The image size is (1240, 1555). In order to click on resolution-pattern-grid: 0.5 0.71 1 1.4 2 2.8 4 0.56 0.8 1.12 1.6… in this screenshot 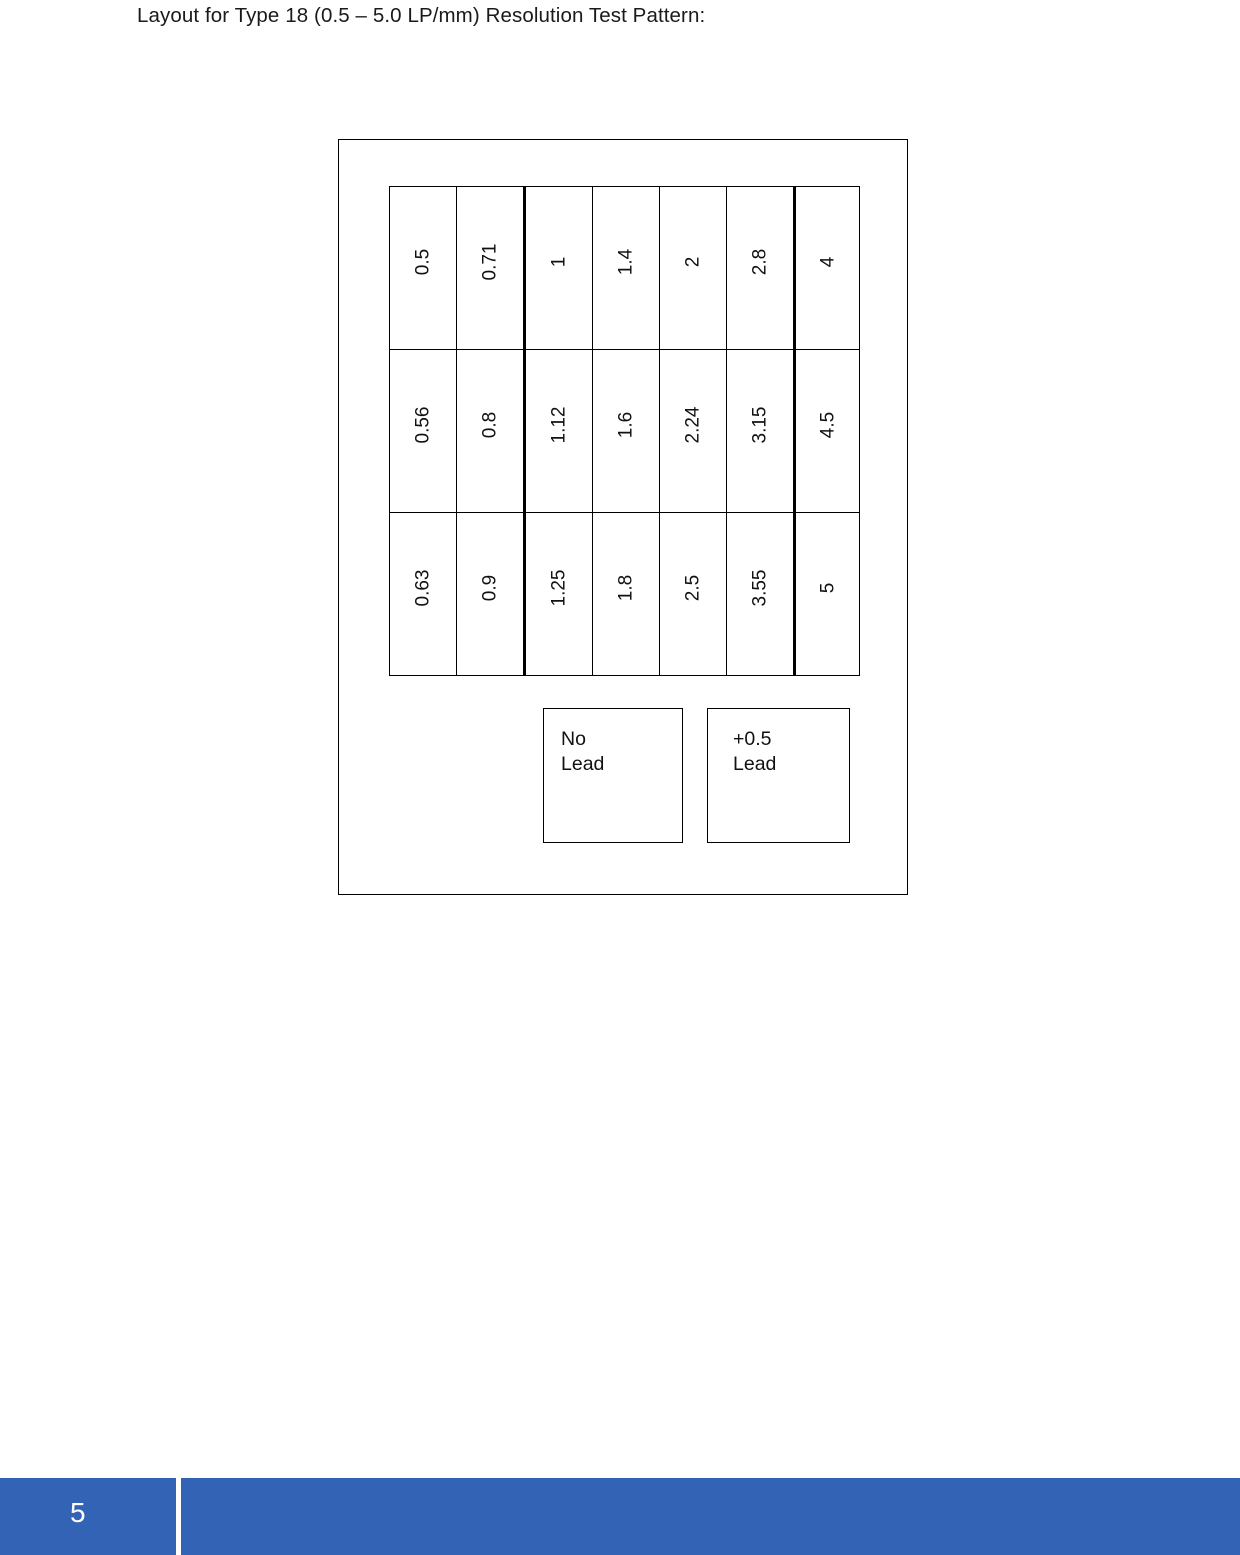, I will do `click(624, 431)`.